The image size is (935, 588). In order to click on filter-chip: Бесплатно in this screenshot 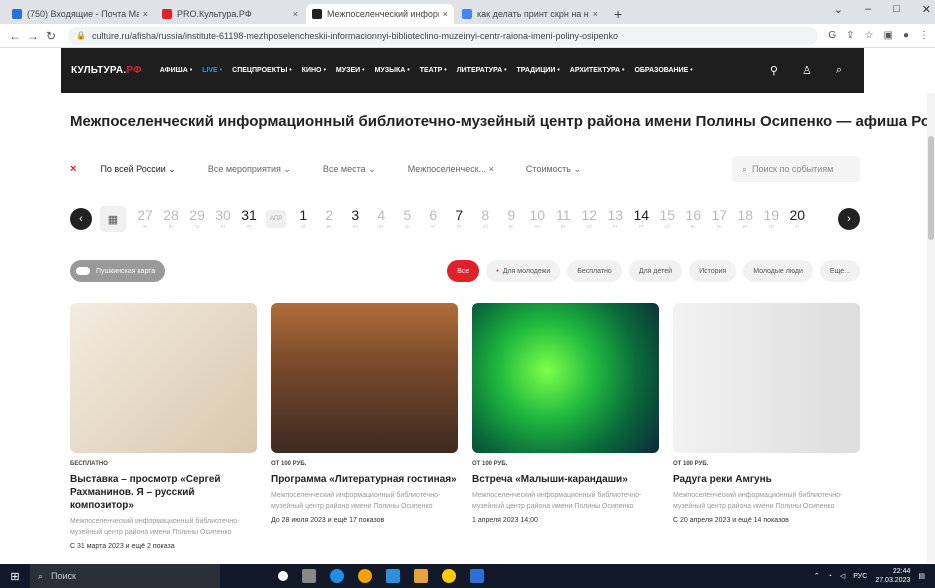, I will do `click(594, 271)`.